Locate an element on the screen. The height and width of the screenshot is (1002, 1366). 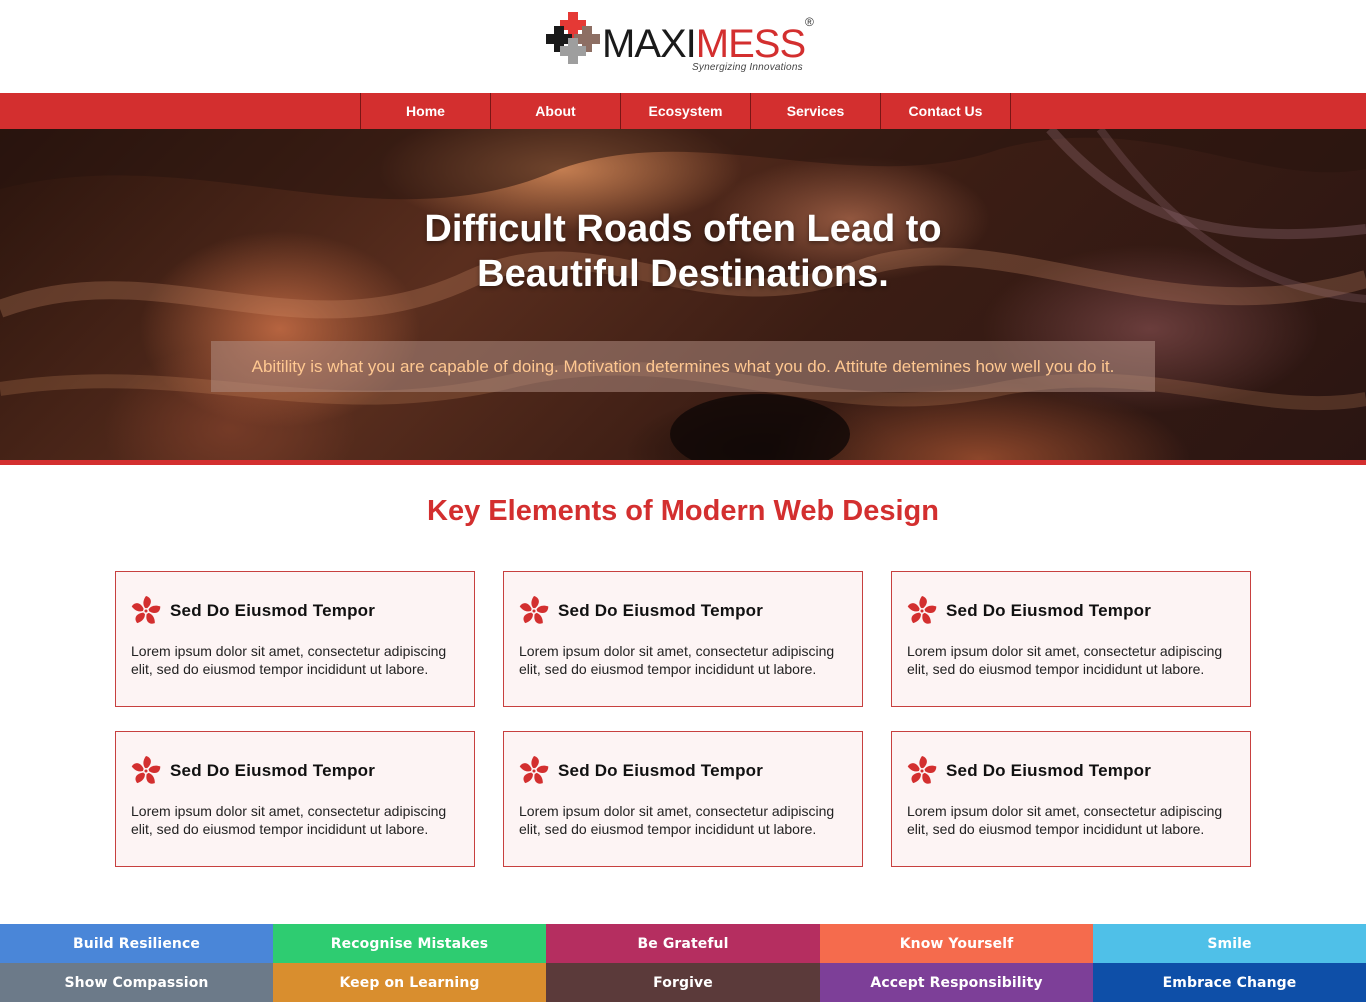
value-pill: Show Compassion is located at coordinates (136, 982).